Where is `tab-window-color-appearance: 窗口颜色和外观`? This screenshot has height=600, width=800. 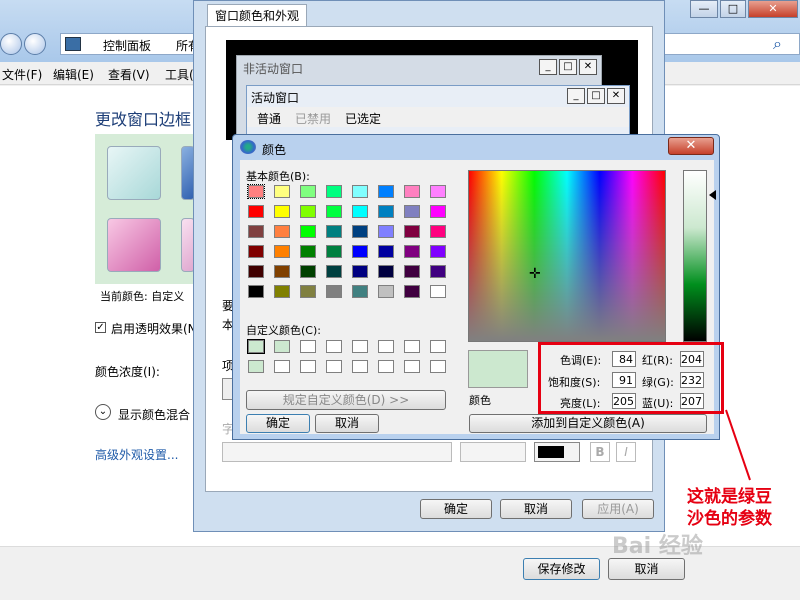
tab-window-color-appearance: 窗口颜色和外观 is located at coordinates (257, 15).